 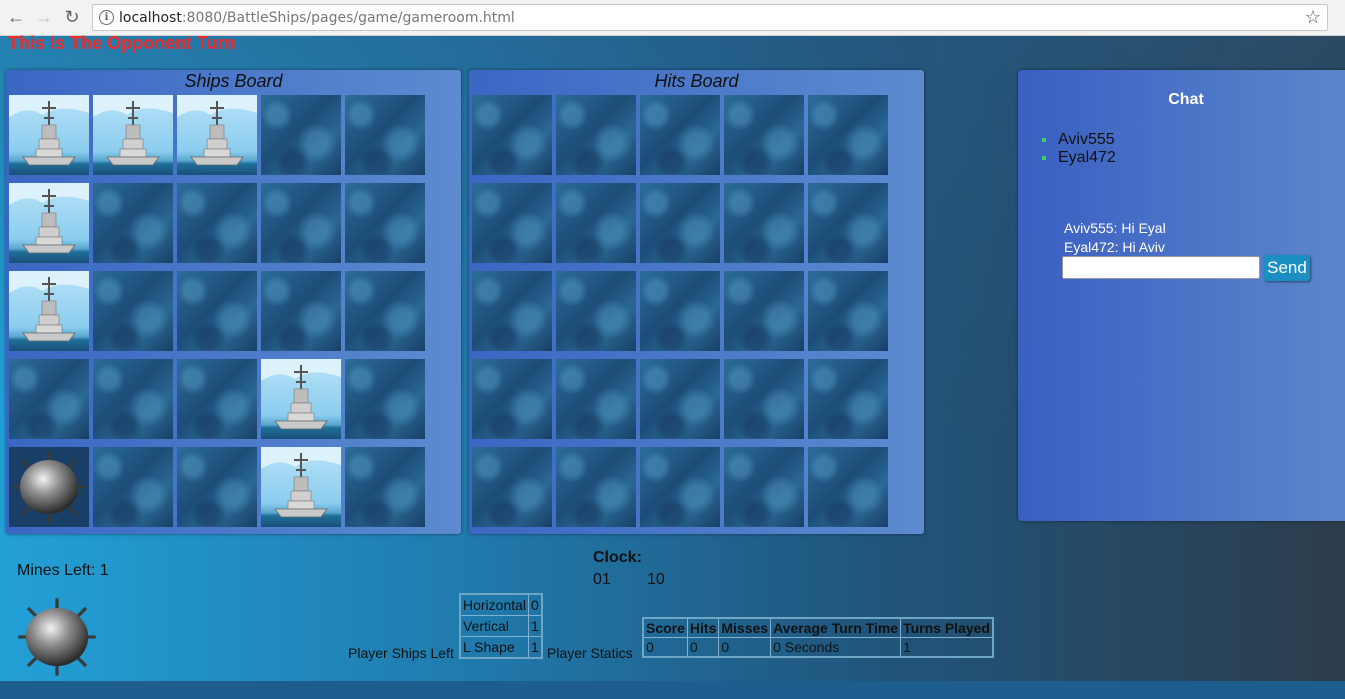 I want to click on chat-user: Aviv555, so click(x=1079, y=140).